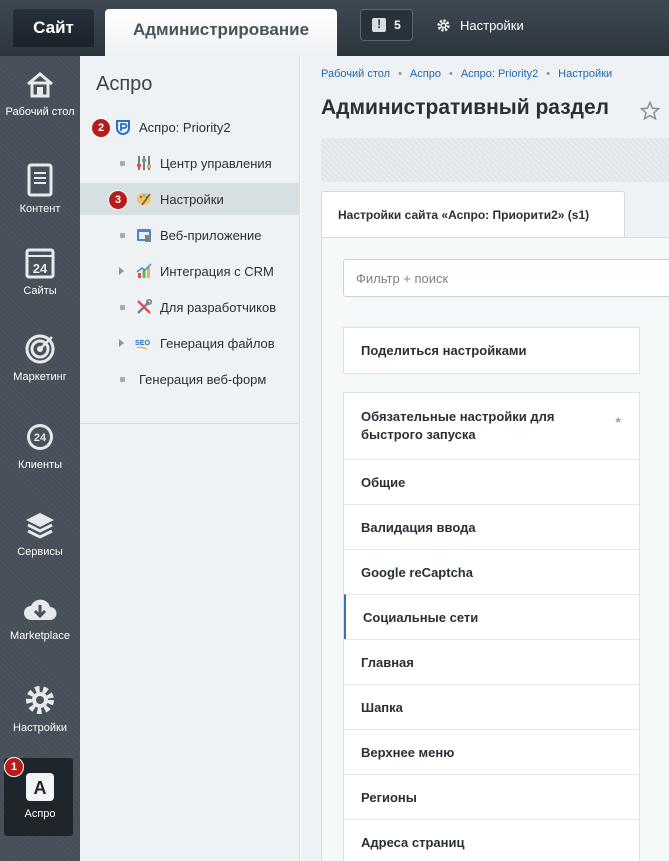 The height and width of the screenshot is (861, 669). I want to click on menu-item-file-generation: SEO Генерация файлов, so click(190, 343).